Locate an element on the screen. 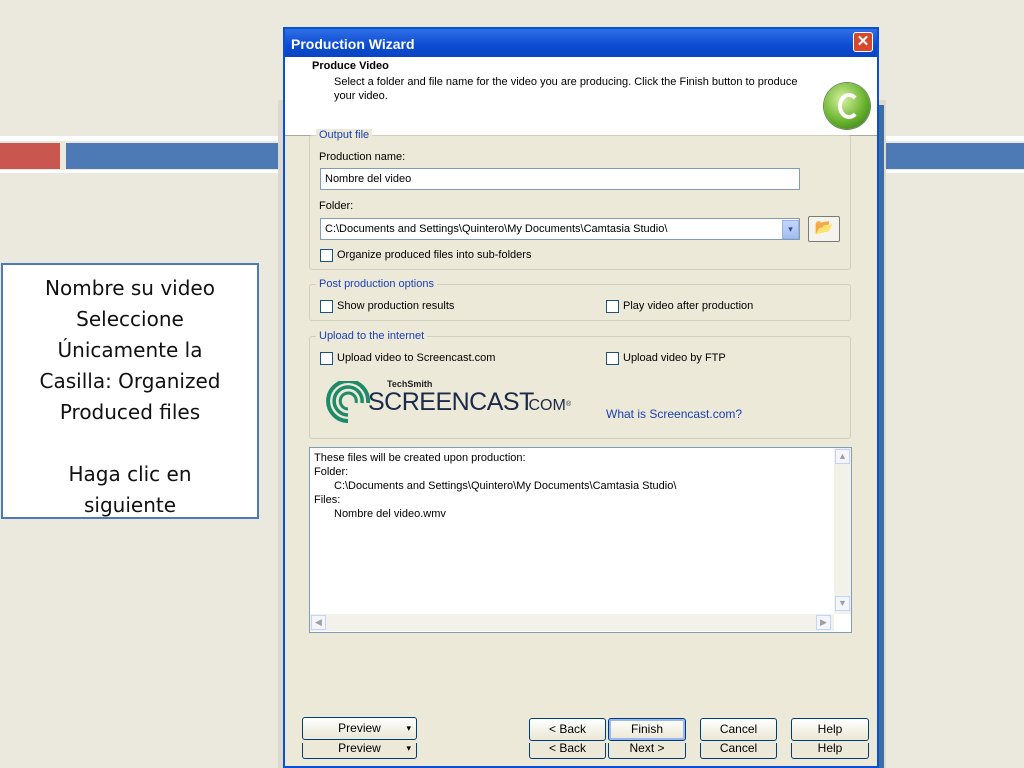 The height and width of the screenshot is (768, 1024). show-results-label: Show production results is located at coordinates (396, 306).